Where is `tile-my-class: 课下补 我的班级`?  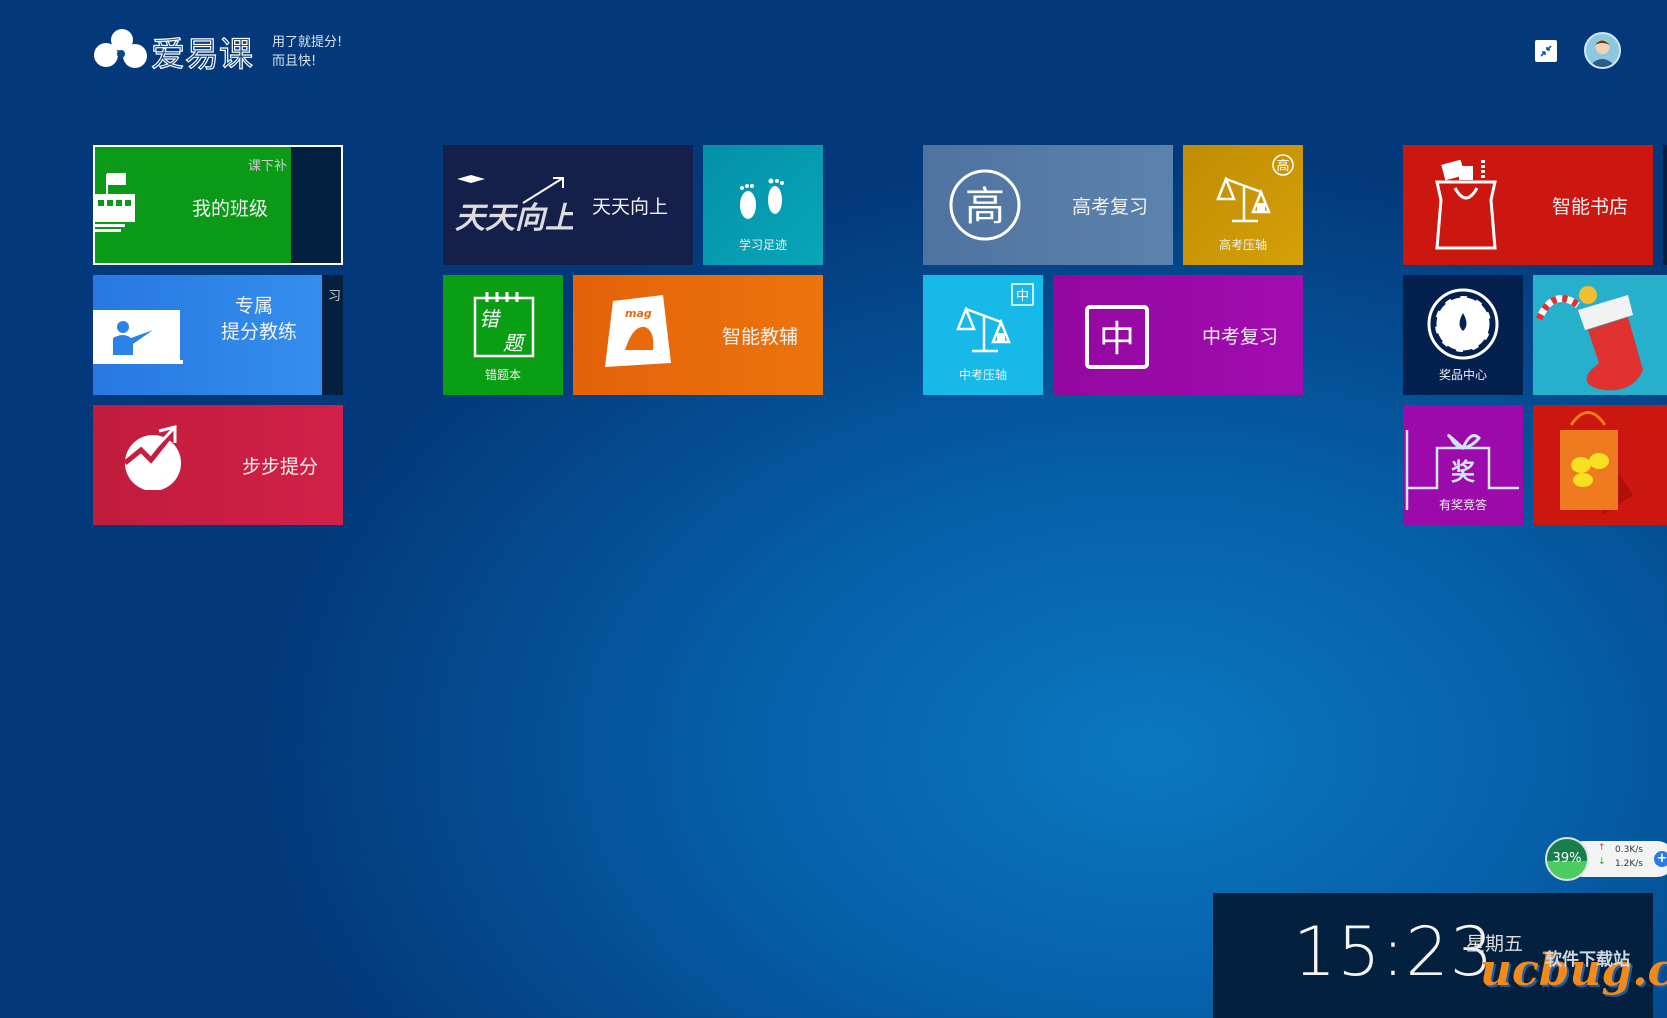
tile-my-class: 课下补 我的班级 is located at coordinates (218, 205).